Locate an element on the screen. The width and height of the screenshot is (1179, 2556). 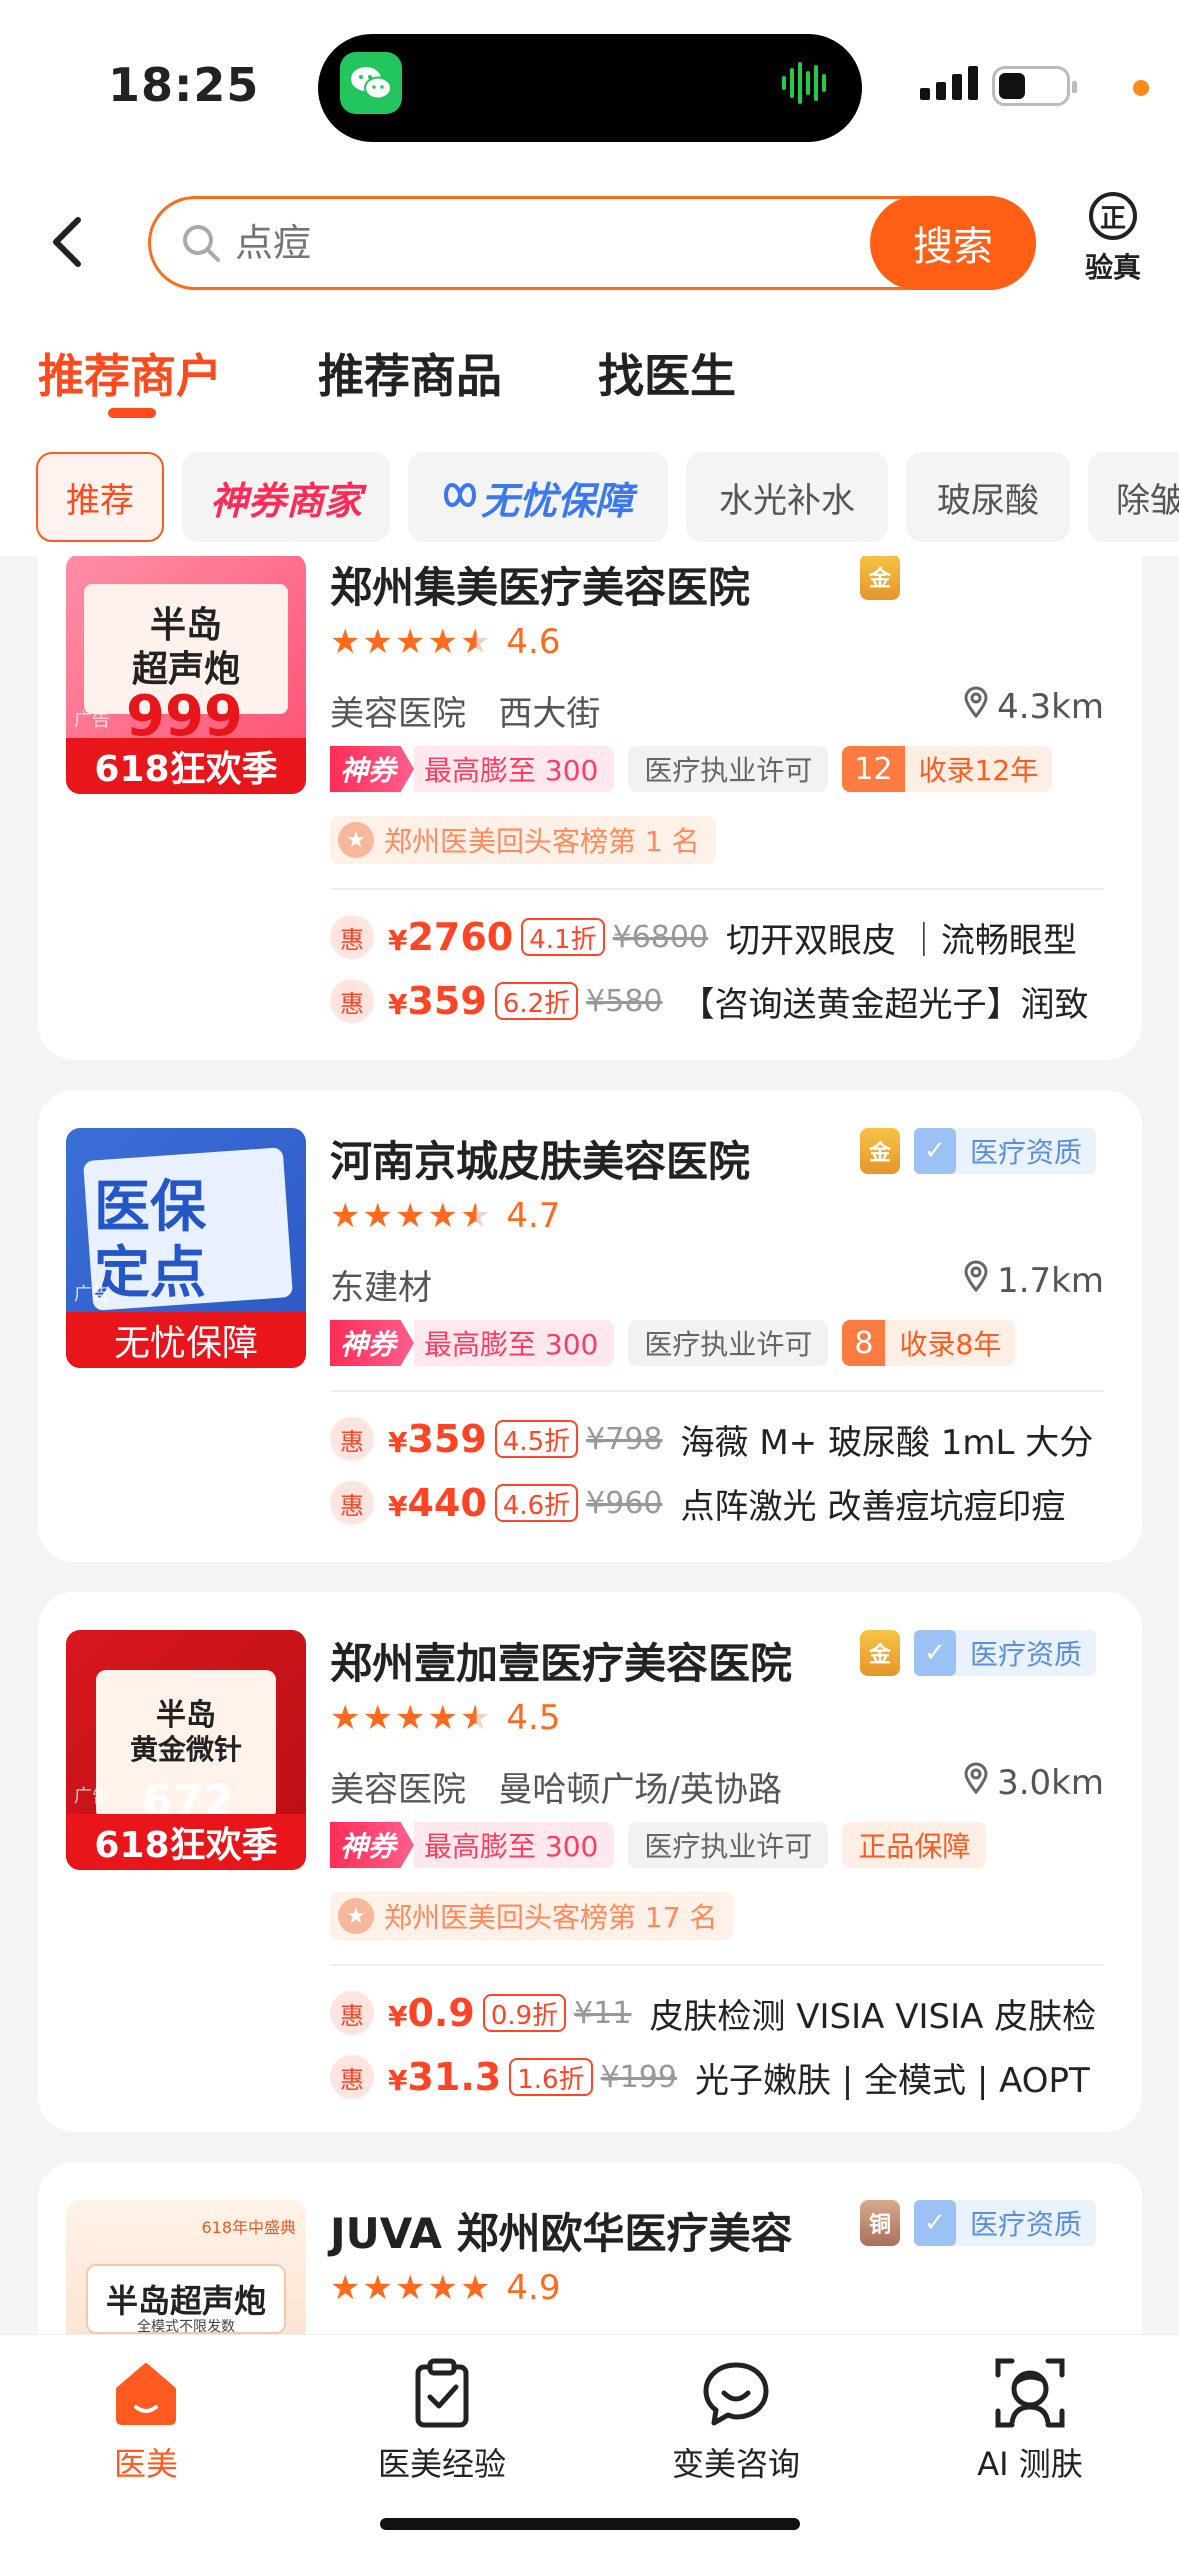
chip-recommended: 推荐 is located at coordinates (100, 497).